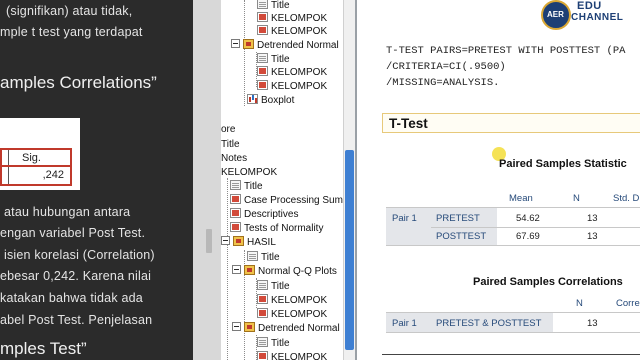 The width and height of the screenshot is (640, 360). What do you see at coordinates (73, 233) in the screenshot?
I see `article-text-line: engan variabel Post Test.` at bounding box center [73, 233].